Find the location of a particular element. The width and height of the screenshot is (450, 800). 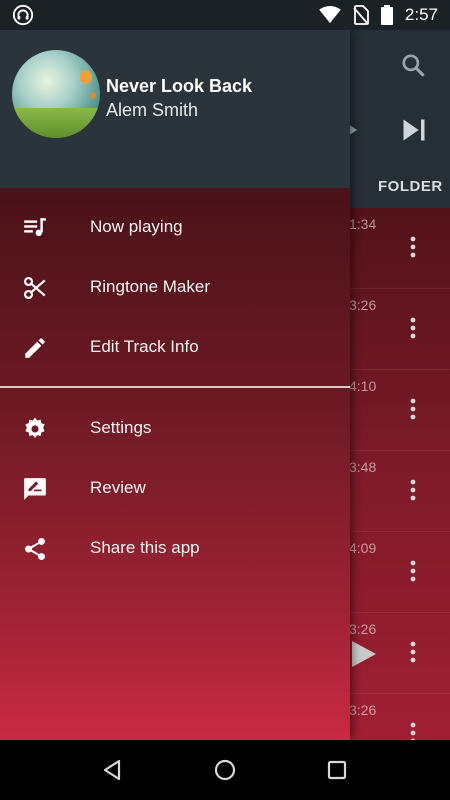

play-icon is located at coordinates (364, 656).